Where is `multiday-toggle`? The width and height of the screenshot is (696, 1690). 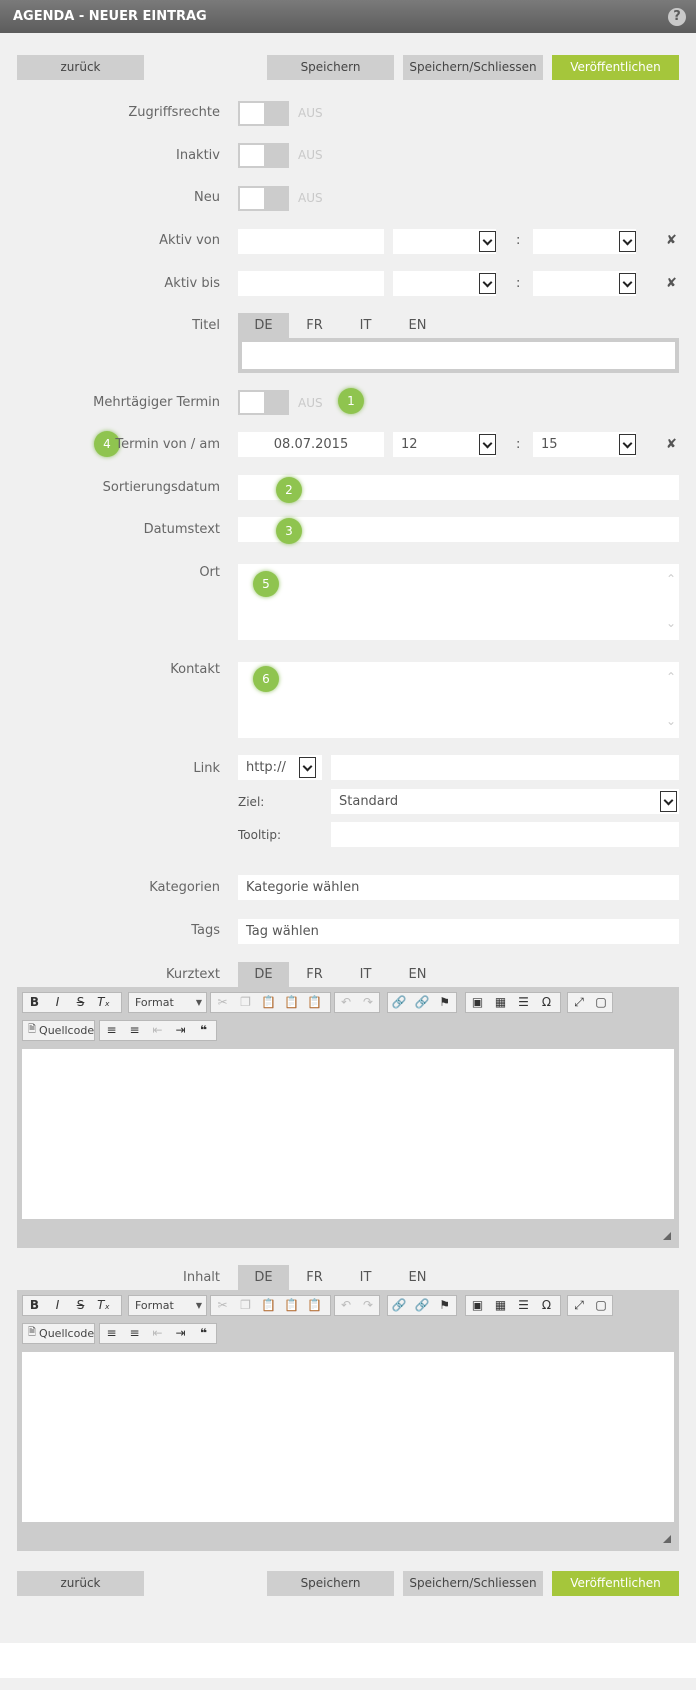 multiday-toggle is located at coordinates (263, 402).